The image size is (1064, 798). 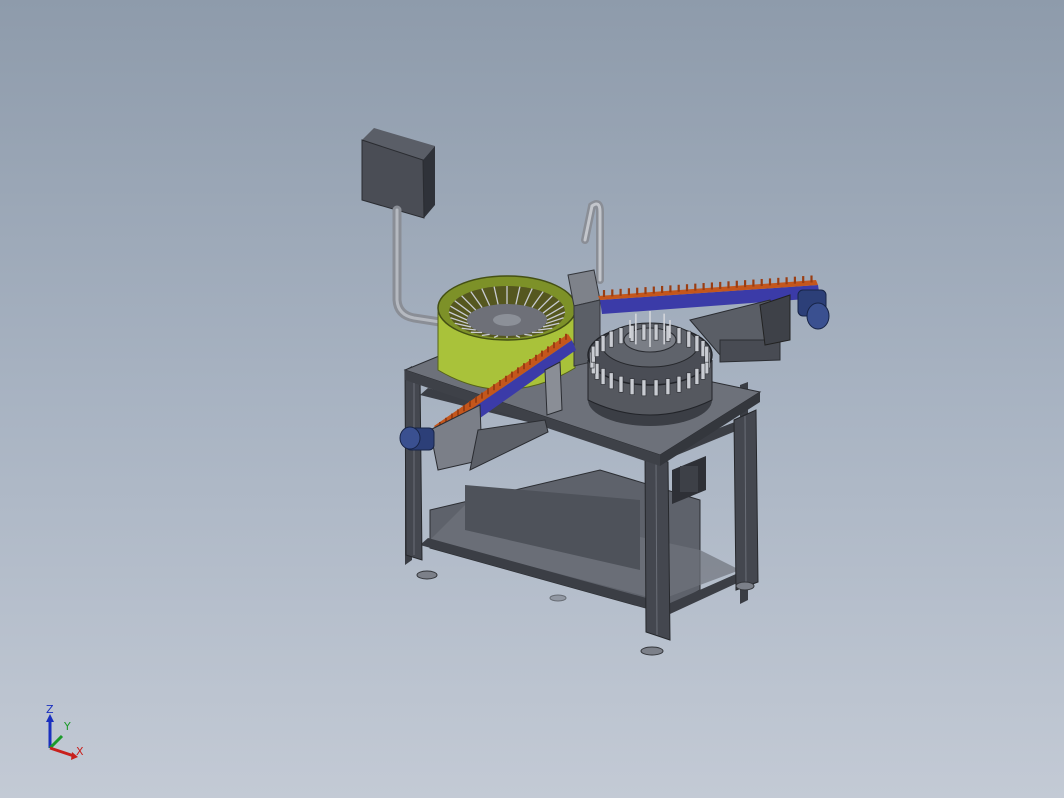 I want to click on control-box, so click(x=398, y=173).